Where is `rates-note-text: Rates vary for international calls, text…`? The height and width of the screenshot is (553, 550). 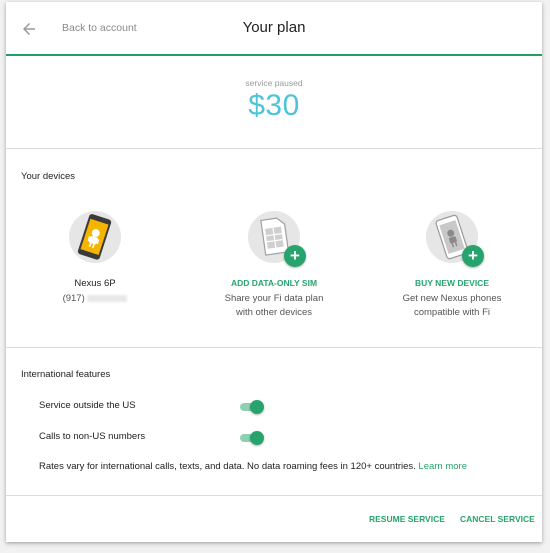
rates-note-text: Rates vary for international calls, text… is located at coordinates (227, 466).